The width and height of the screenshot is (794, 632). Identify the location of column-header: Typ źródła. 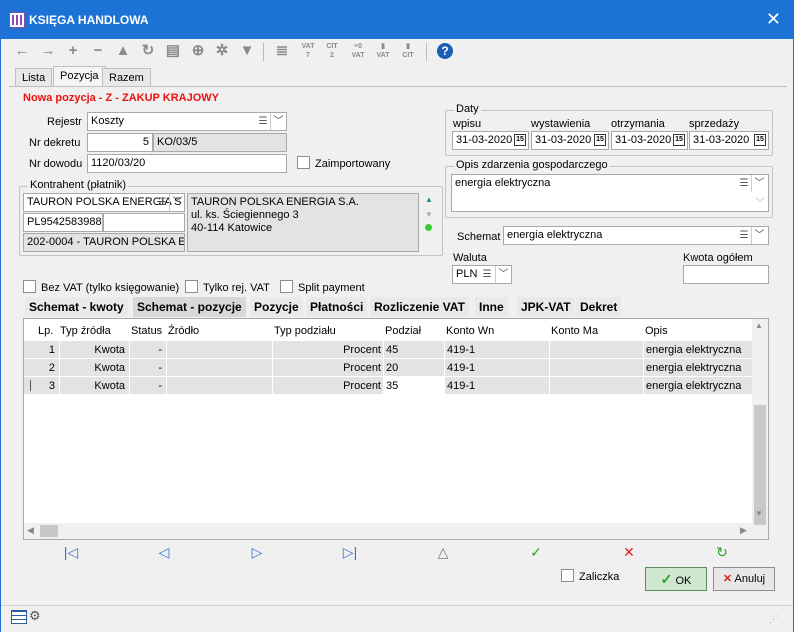
(85, 331).